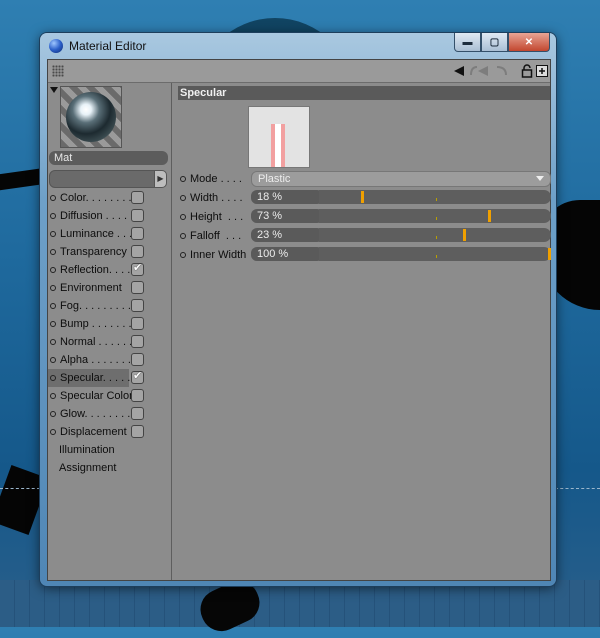  I want to click on channel-item: Diffusion . . . . ., so click(109, 216).